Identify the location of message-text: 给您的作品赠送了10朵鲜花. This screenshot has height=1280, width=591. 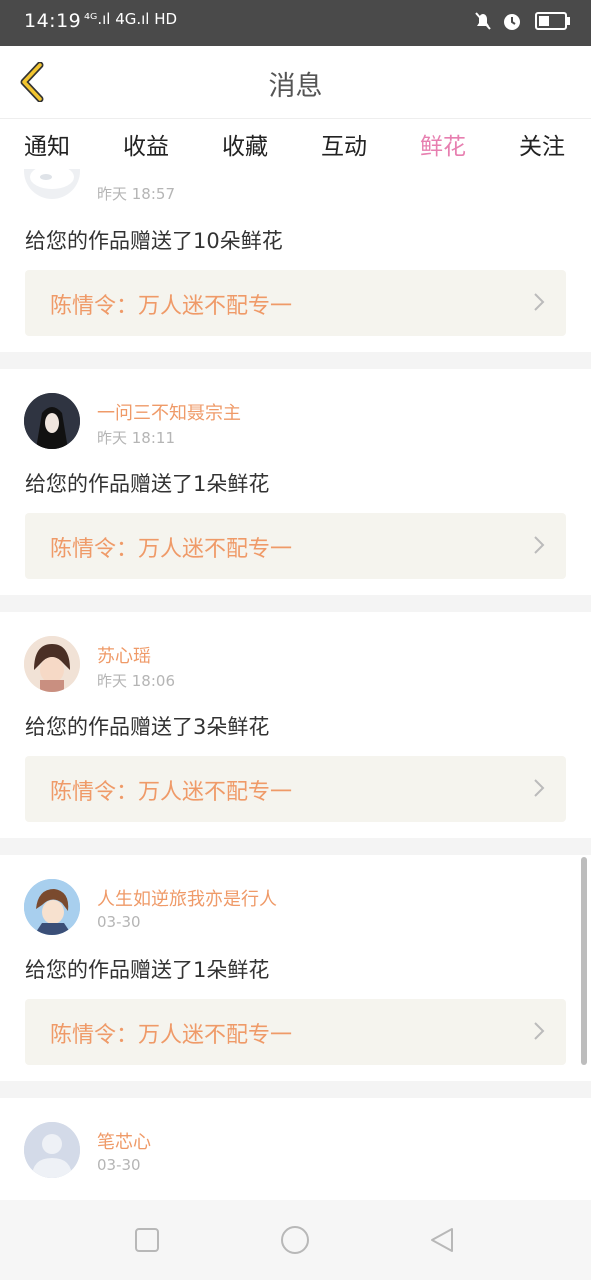
(154, 241).